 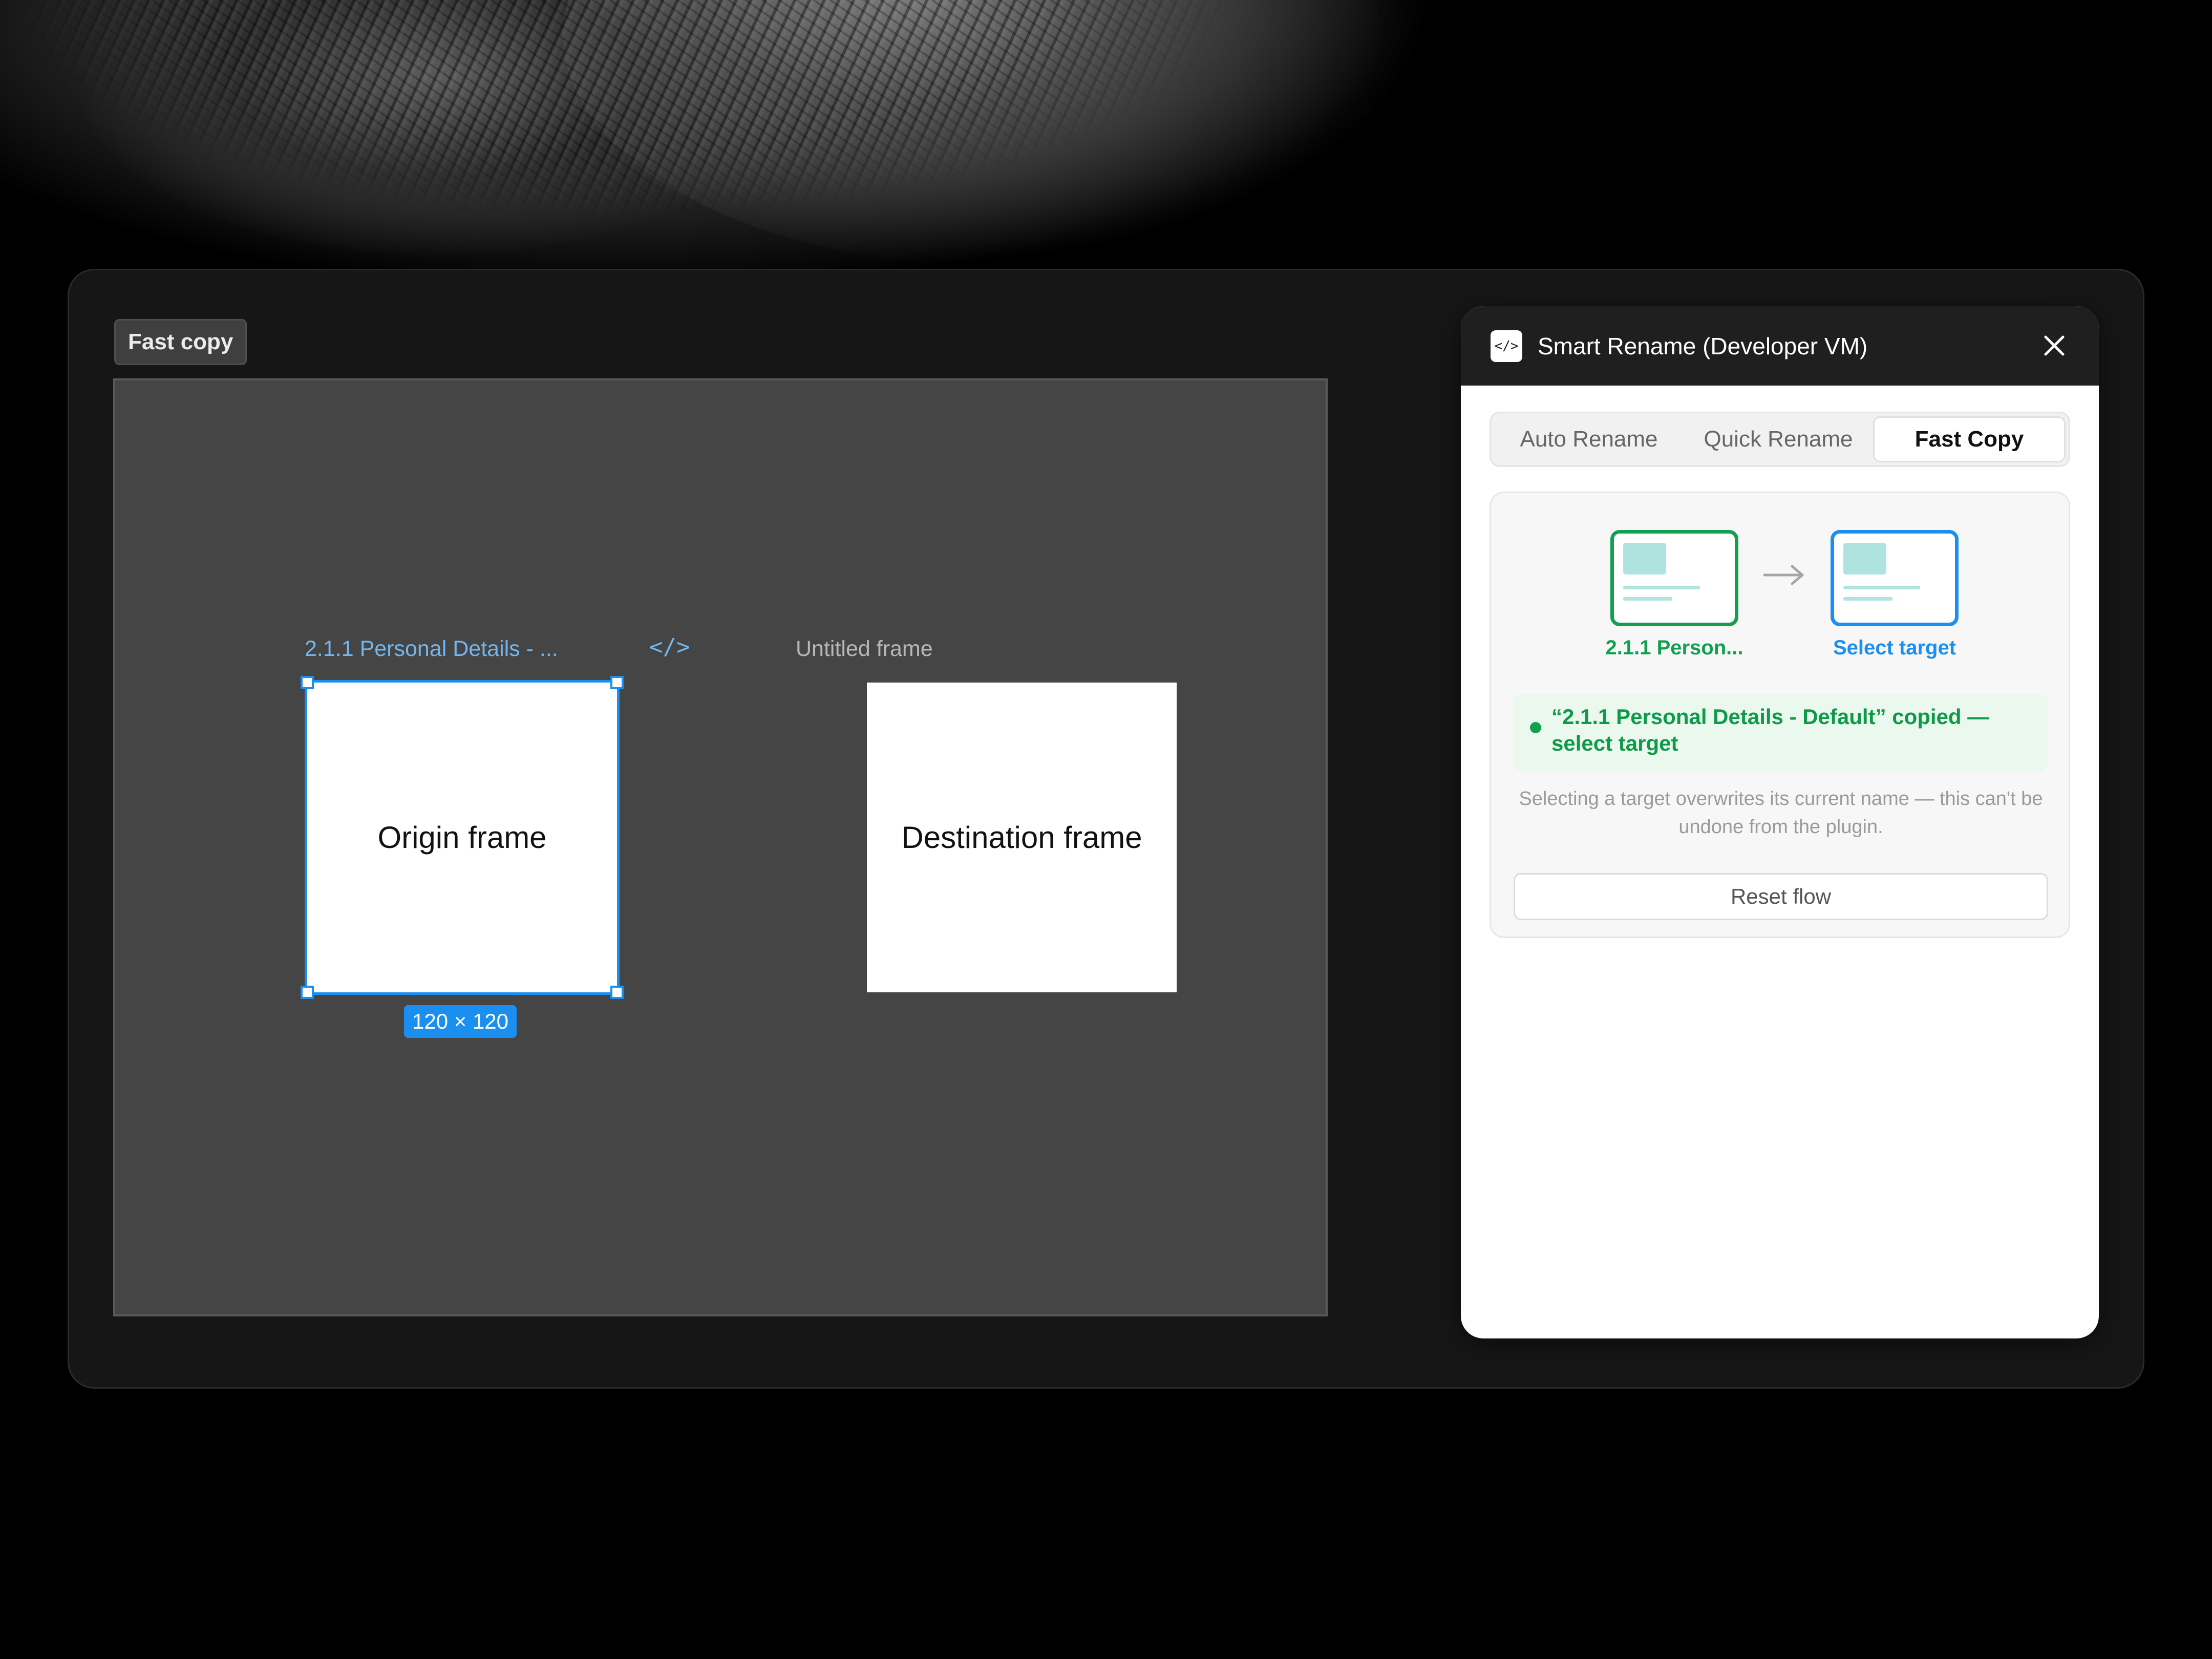 What do you see at coordinates (1703, 345) in the screenshot?
I see `plugin-title: Smart Rename (Developer VM)` at bounding box center [1703, 345].